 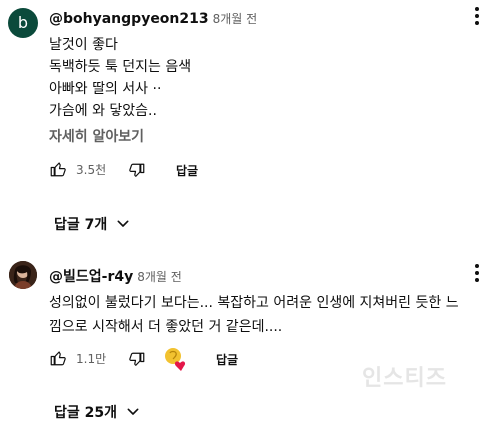 What do you see at coordinates (23, 23) in the screenshot?
I see `avatar: b` at bounding box center [23, 23].